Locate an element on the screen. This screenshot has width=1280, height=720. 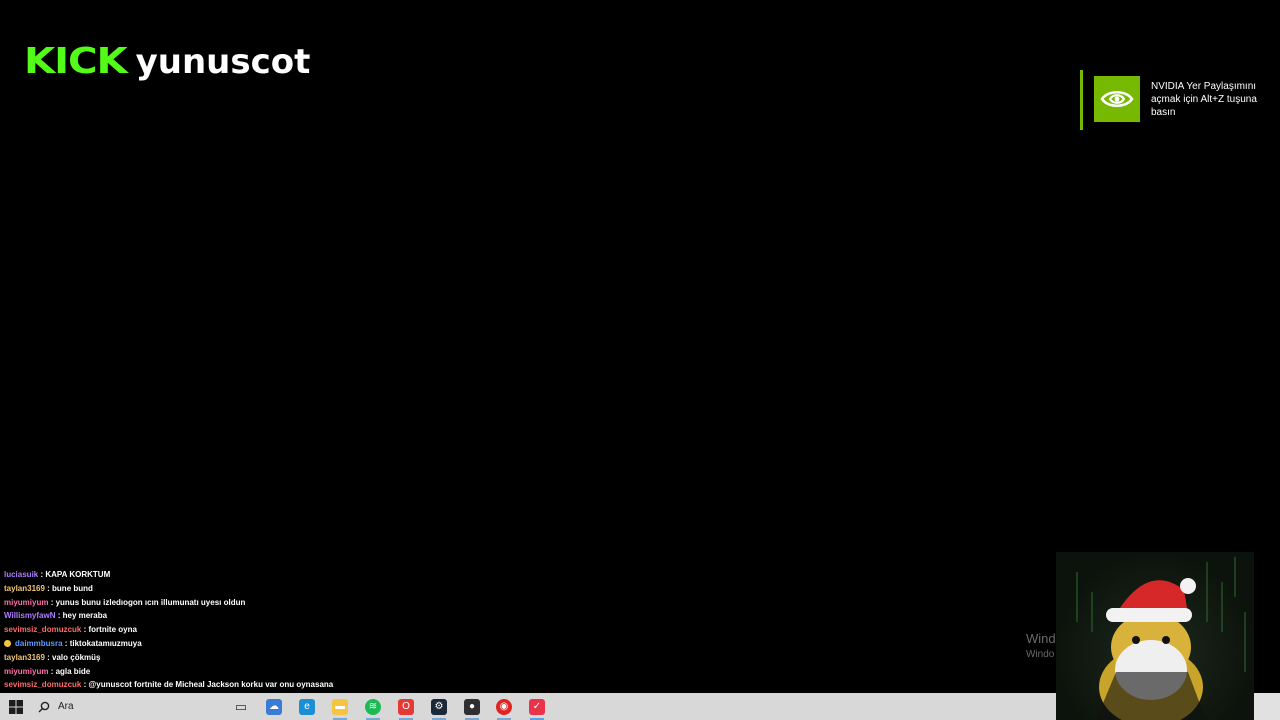
kick-studio-icon: ✓ is located at coordinates (537, 706).